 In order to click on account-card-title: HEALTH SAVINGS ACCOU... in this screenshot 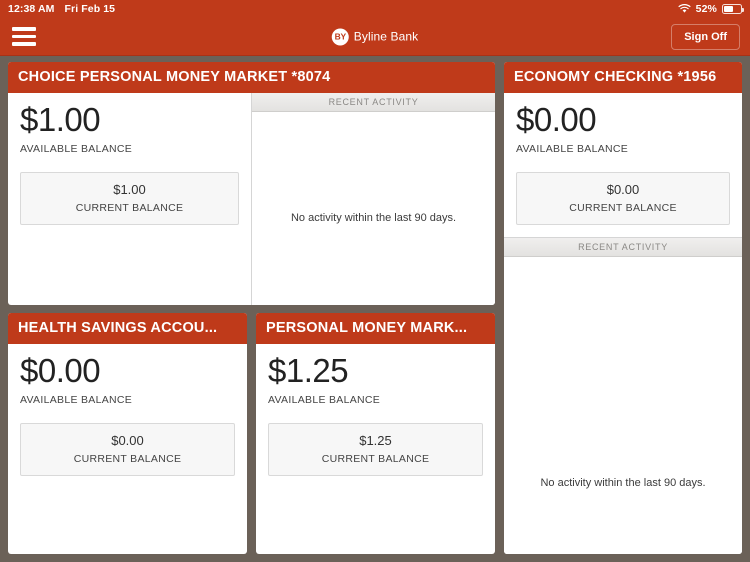, I will do `click(127, 328)`.